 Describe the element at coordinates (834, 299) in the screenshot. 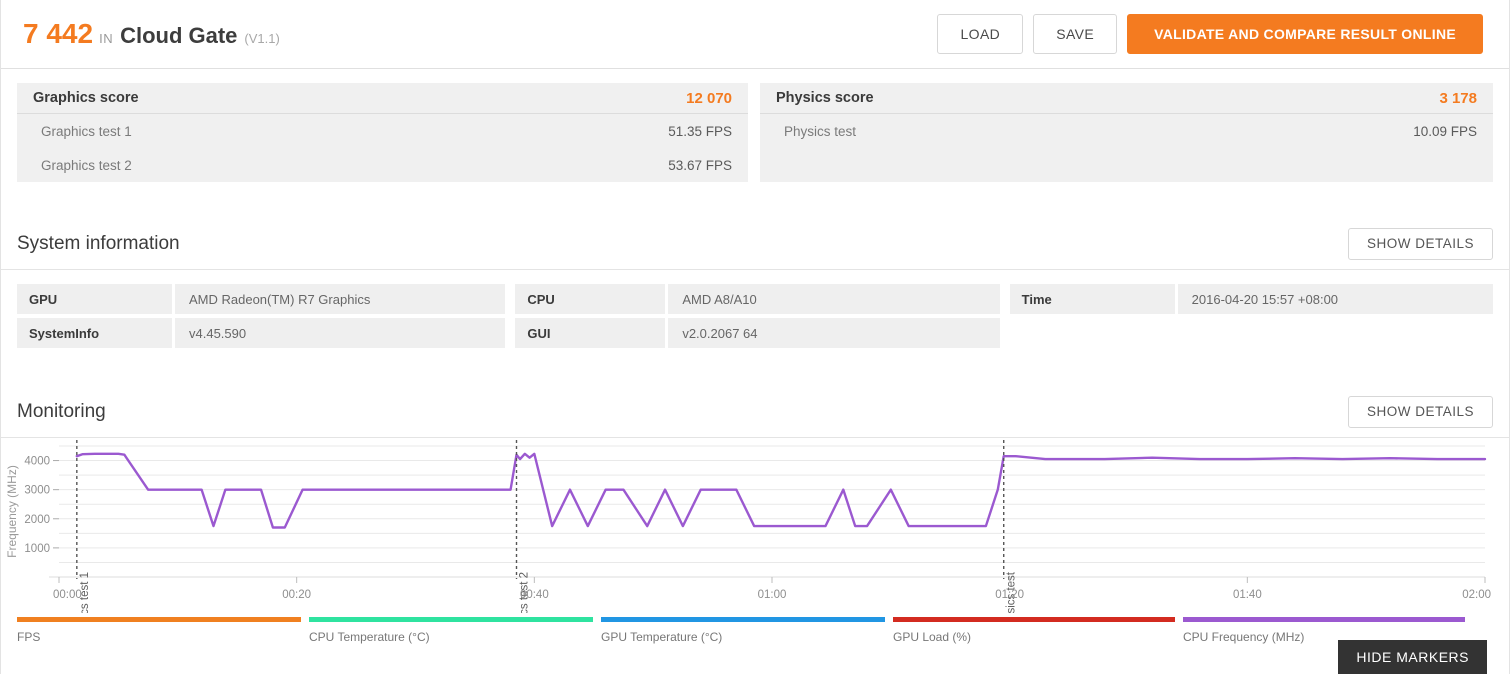

I see `sysinfo-value-cpu: AMD A8/A10` at that location.